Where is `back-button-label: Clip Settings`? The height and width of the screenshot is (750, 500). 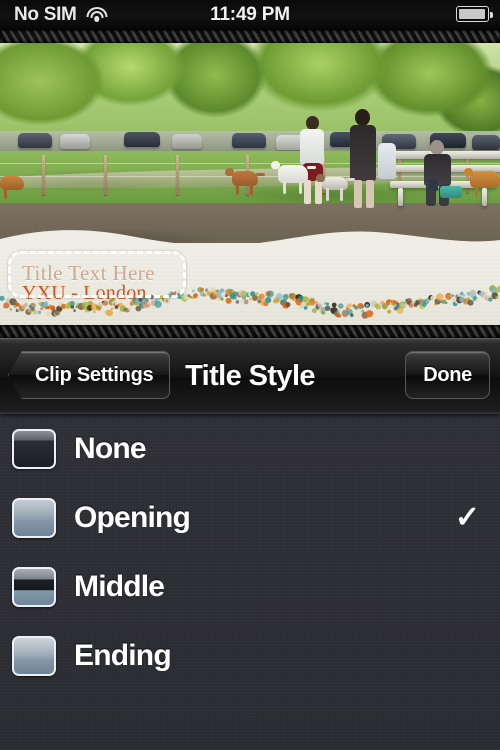
back-button-label: Clip Settings is located at coordinates (94, 374).